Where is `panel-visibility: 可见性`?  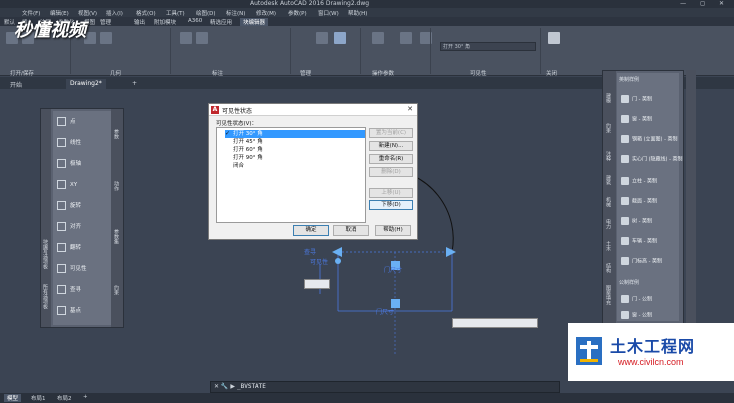
panel-visibility: 可见性 is located at coordinates (478, 74).